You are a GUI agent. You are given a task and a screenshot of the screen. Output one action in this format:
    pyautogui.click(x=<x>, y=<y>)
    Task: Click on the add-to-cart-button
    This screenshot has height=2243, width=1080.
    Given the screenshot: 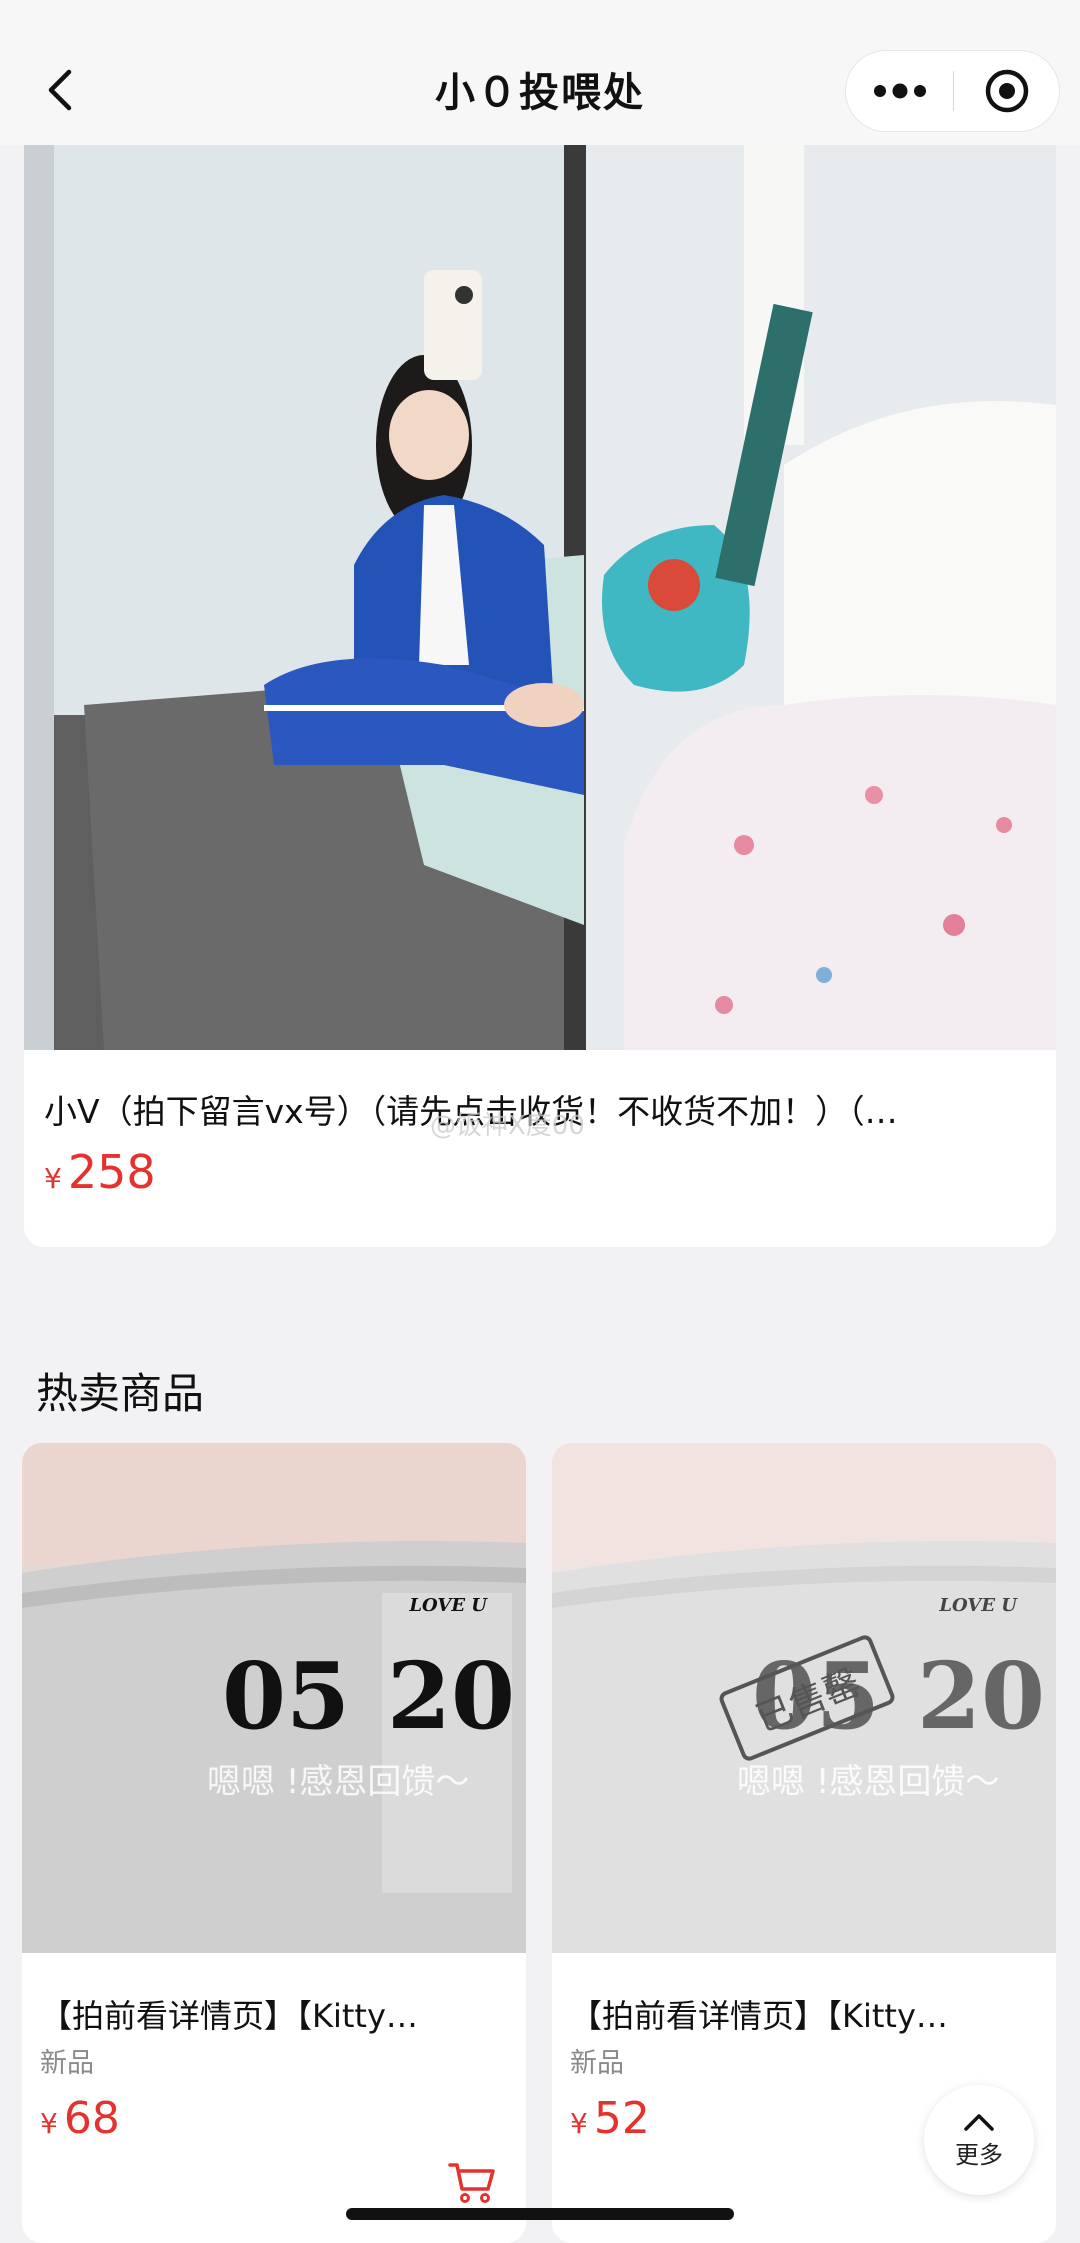 What is the action you would take?
    pyautogui.click(x=472, y=2183)
    